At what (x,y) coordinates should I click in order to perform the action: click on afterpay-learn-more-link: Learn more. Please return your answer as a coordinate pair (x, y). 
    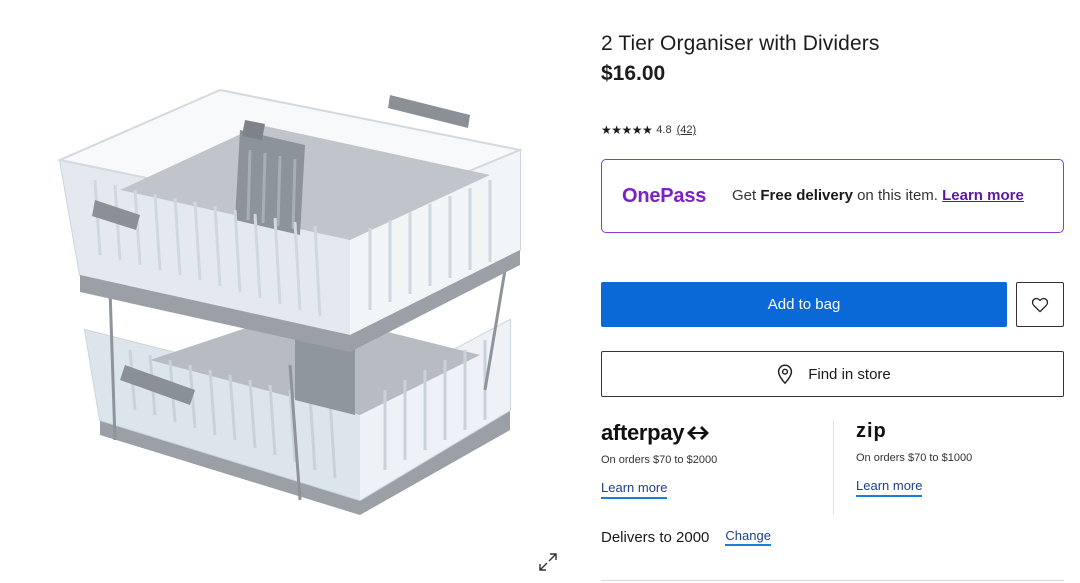
    Looking at the image, I should click on (634, 489).